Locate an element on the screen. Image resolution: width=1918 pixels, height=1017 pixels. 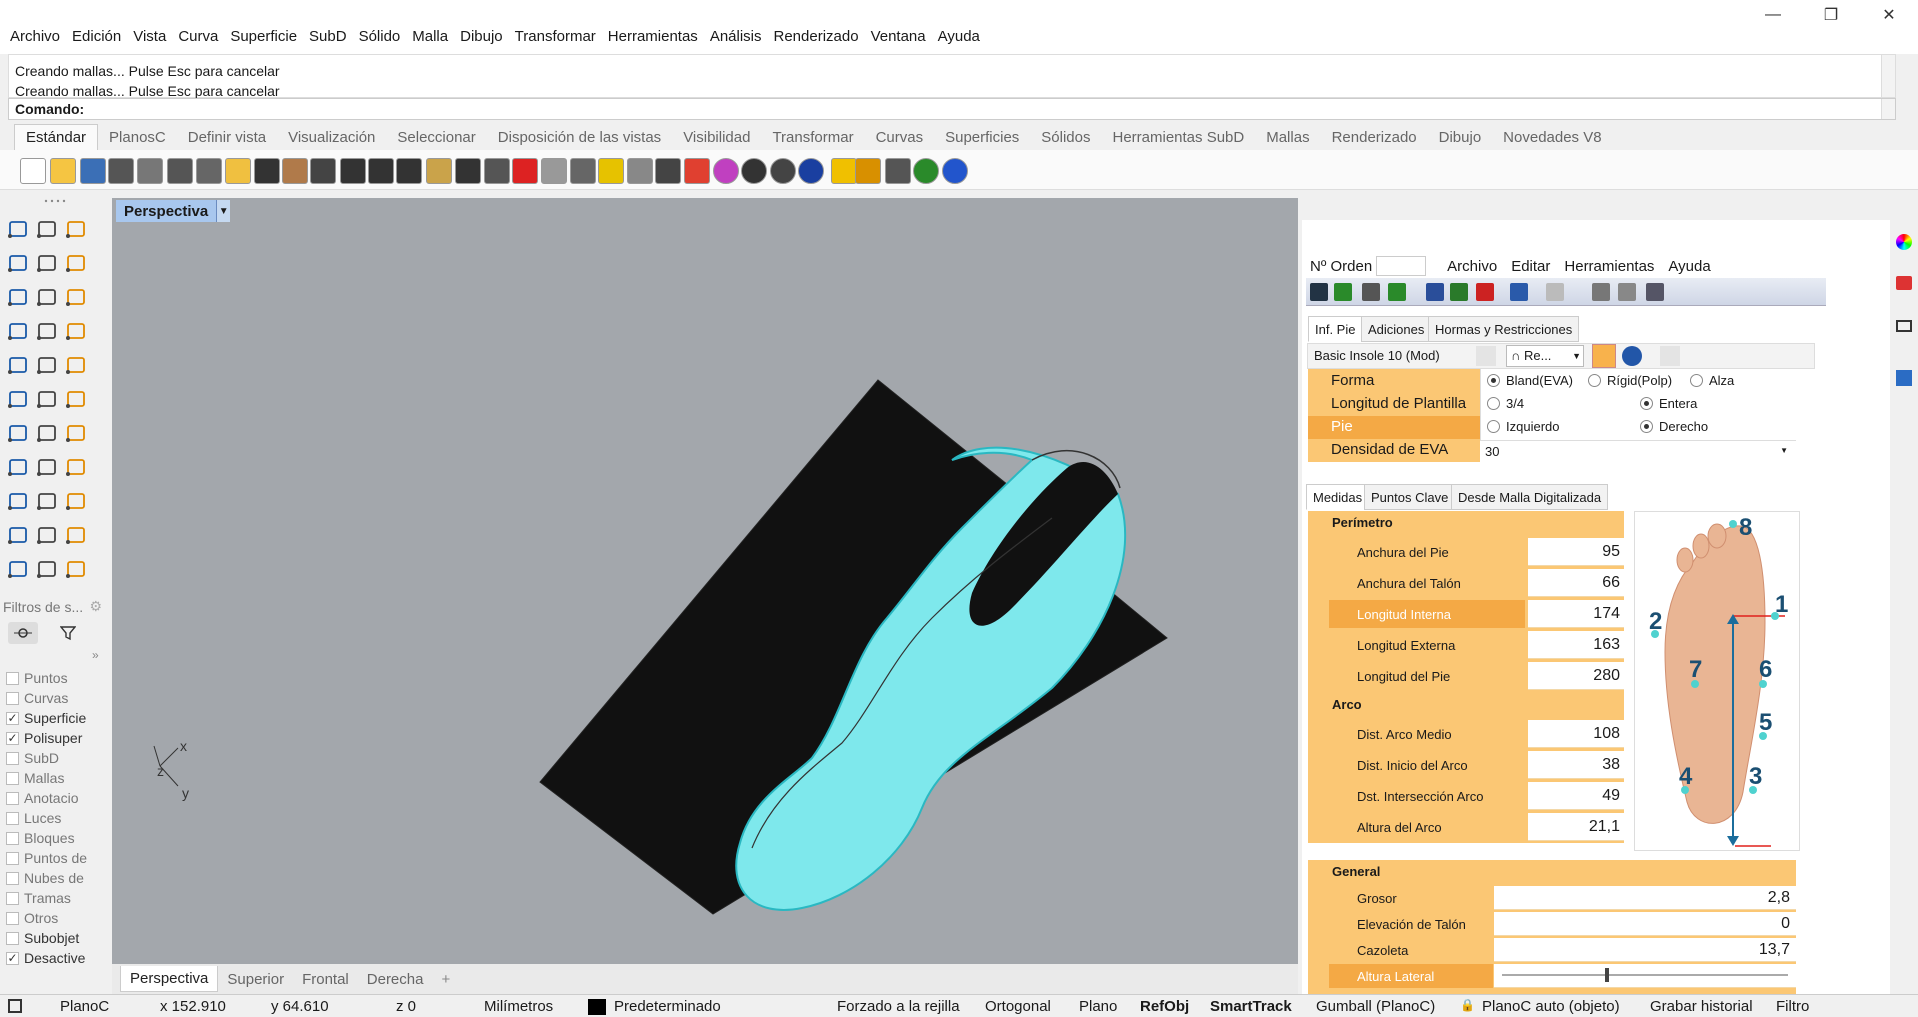
lock-icon: 🔒 is located at coordinates (1467, 1005).